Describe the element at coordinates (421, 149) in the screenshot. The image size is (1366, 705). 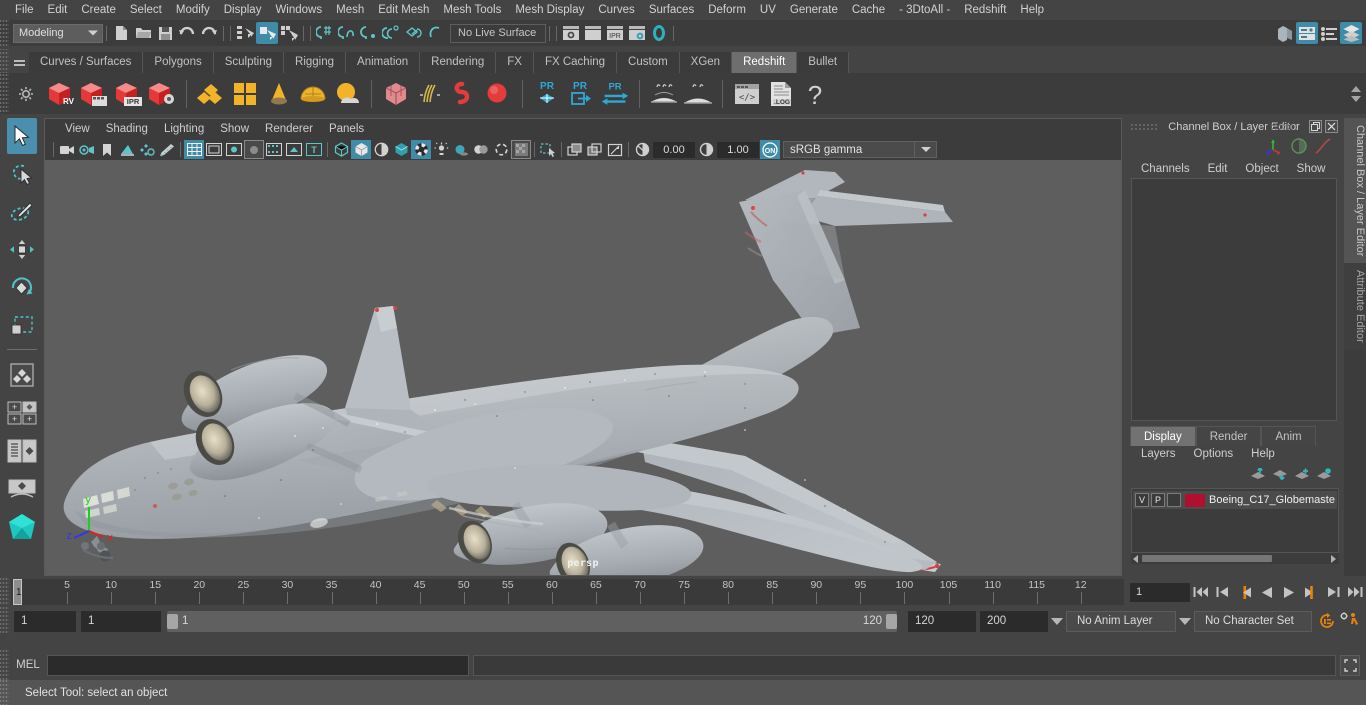
I see `lights-icon` at that location.